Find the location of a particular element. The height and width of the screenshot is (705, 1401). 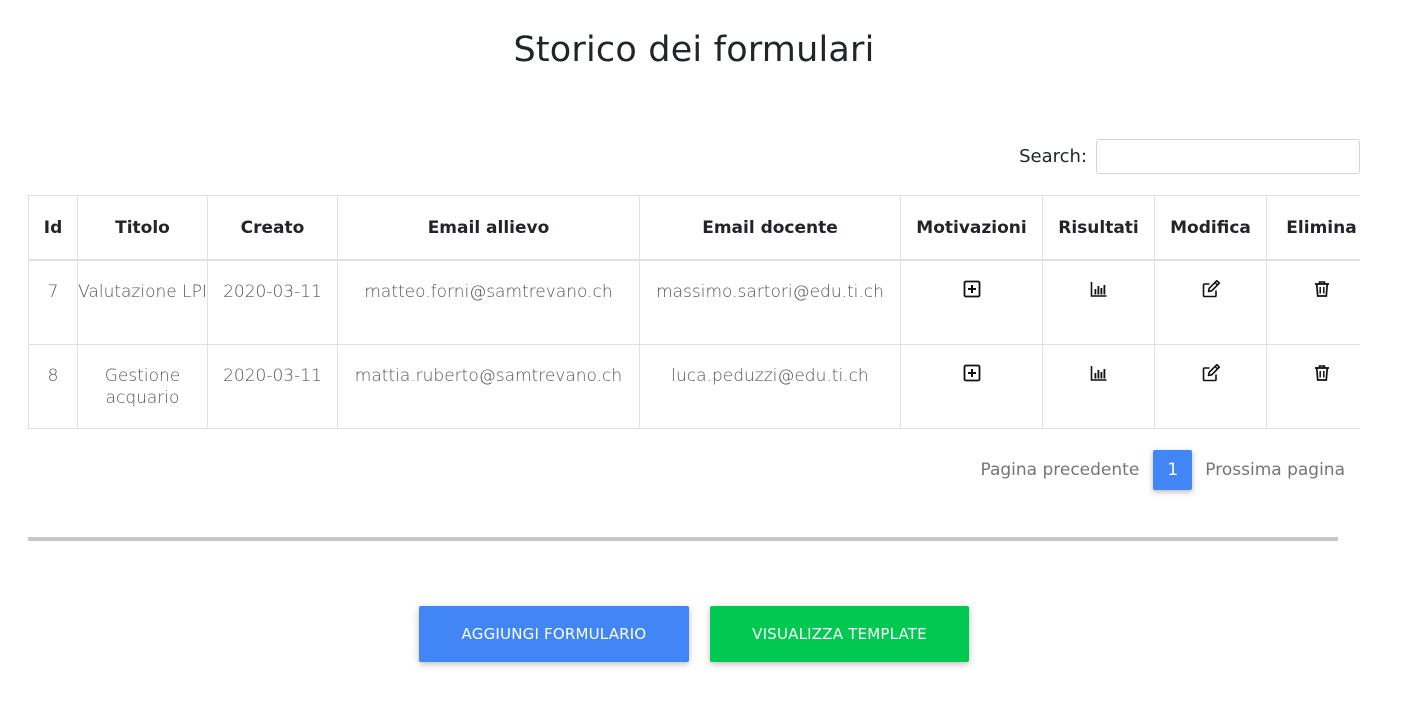

cell-email-docente-text: luca.peduzzi@edu.ti.ch is located at coordinates (770, 375).